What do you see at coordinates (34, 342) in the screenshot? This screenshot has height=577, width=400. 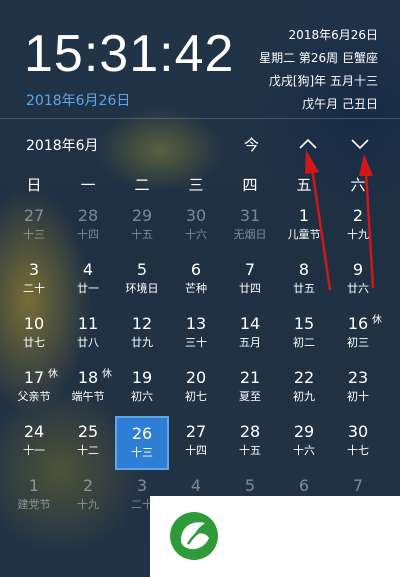 I see `lunar-label: 廿七` at bounding box center [34, 342].